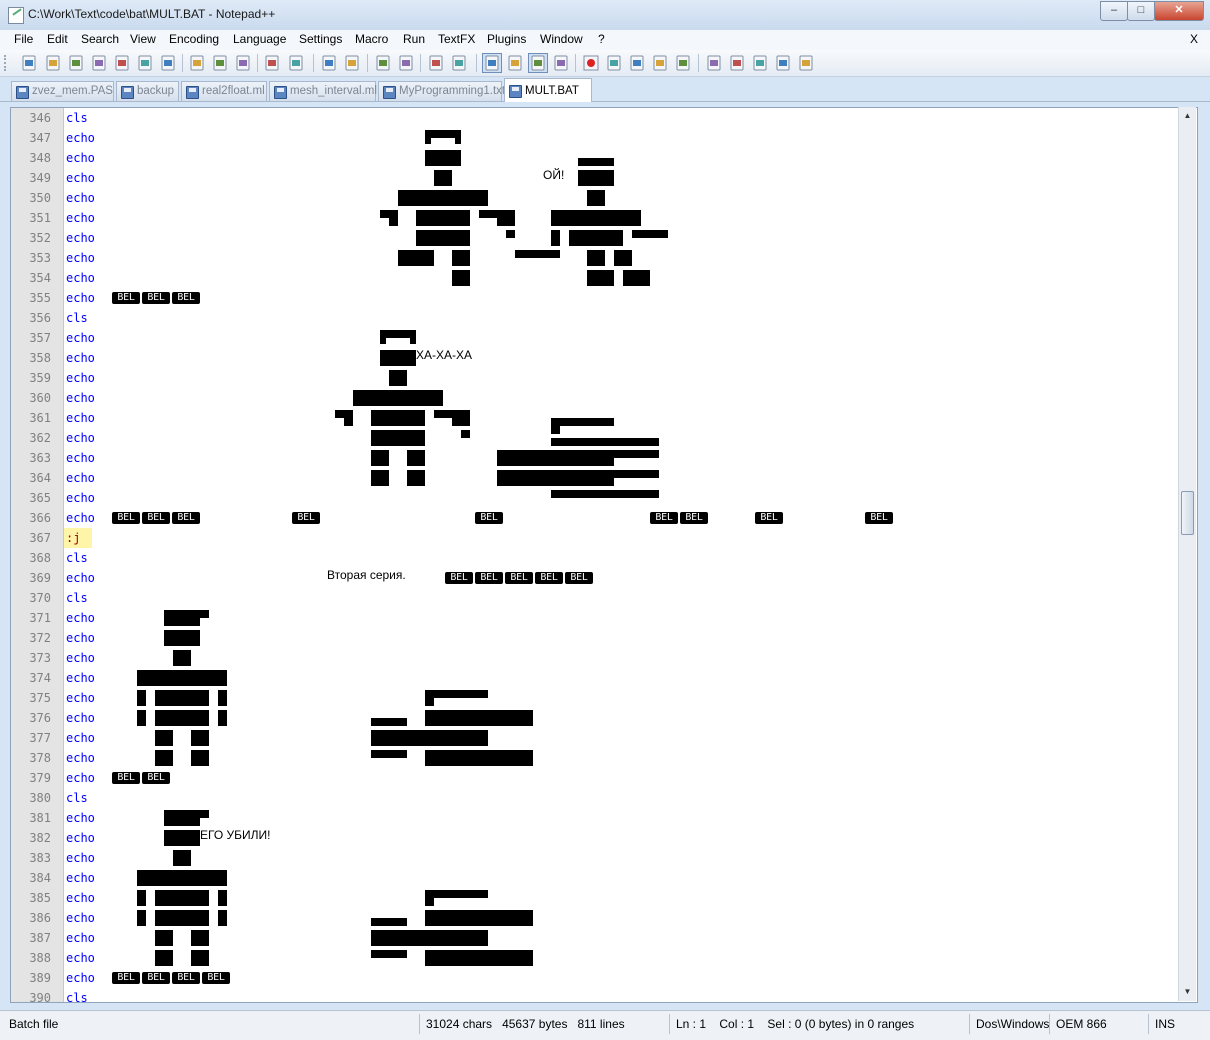  What do you see at coordinates (596, 598) in the screenshot?
I see `code-line: 370 cls` at bounding box center [596, 598].